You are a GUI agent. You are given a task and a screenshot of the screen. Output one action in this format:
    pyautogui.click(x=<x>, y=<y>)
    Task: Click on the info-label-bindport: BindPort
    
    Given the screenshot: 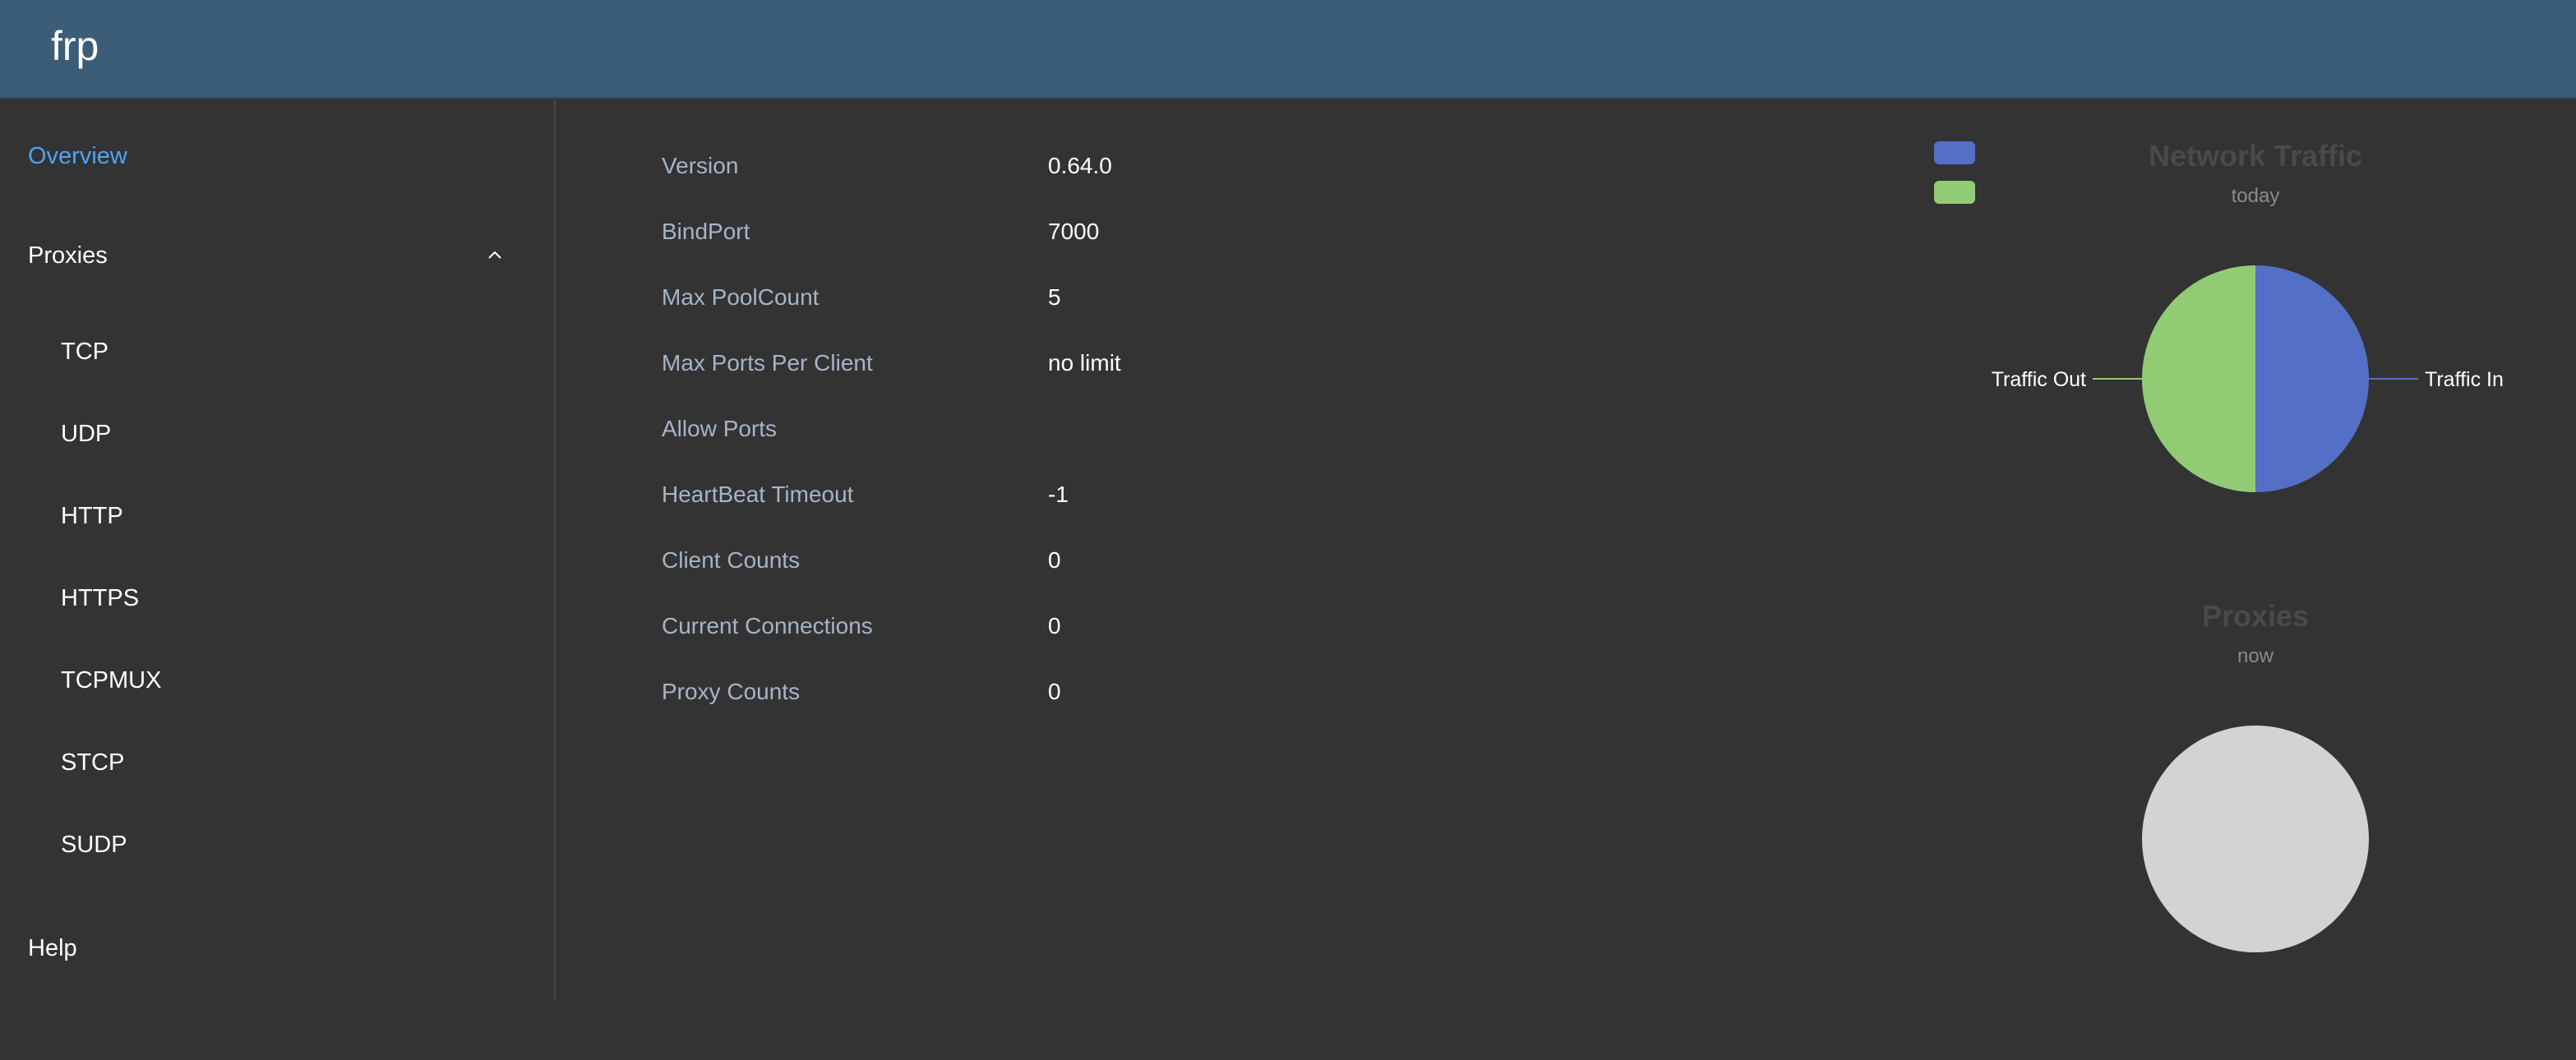 What is the action you would take?
    pyautogui.click(x=706, y=231)
    